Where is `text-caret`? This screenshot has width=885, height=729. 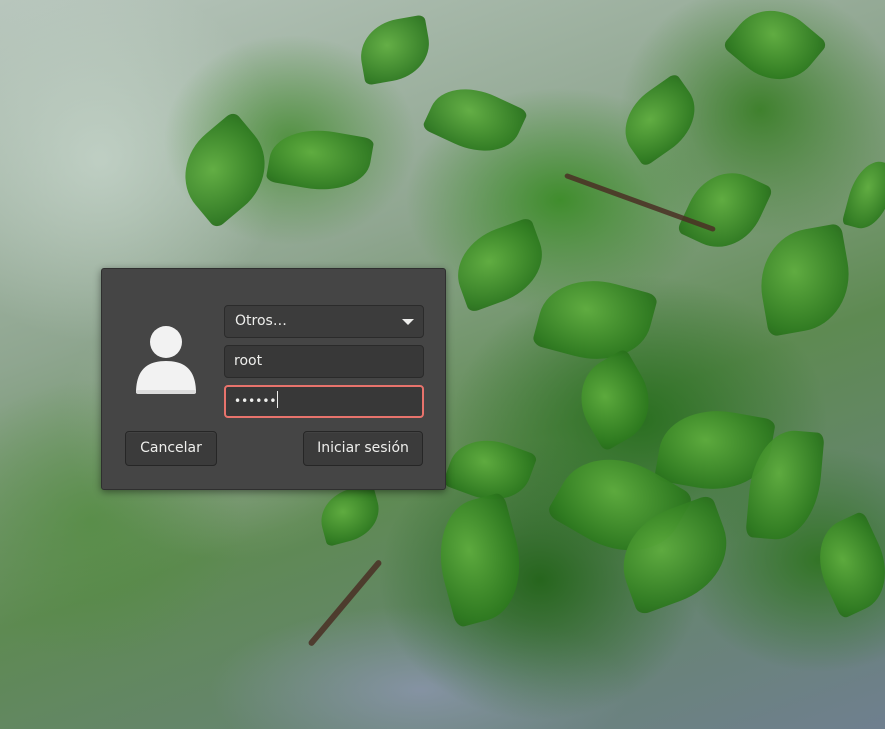
text-caret is located at coordinates (278, 399).